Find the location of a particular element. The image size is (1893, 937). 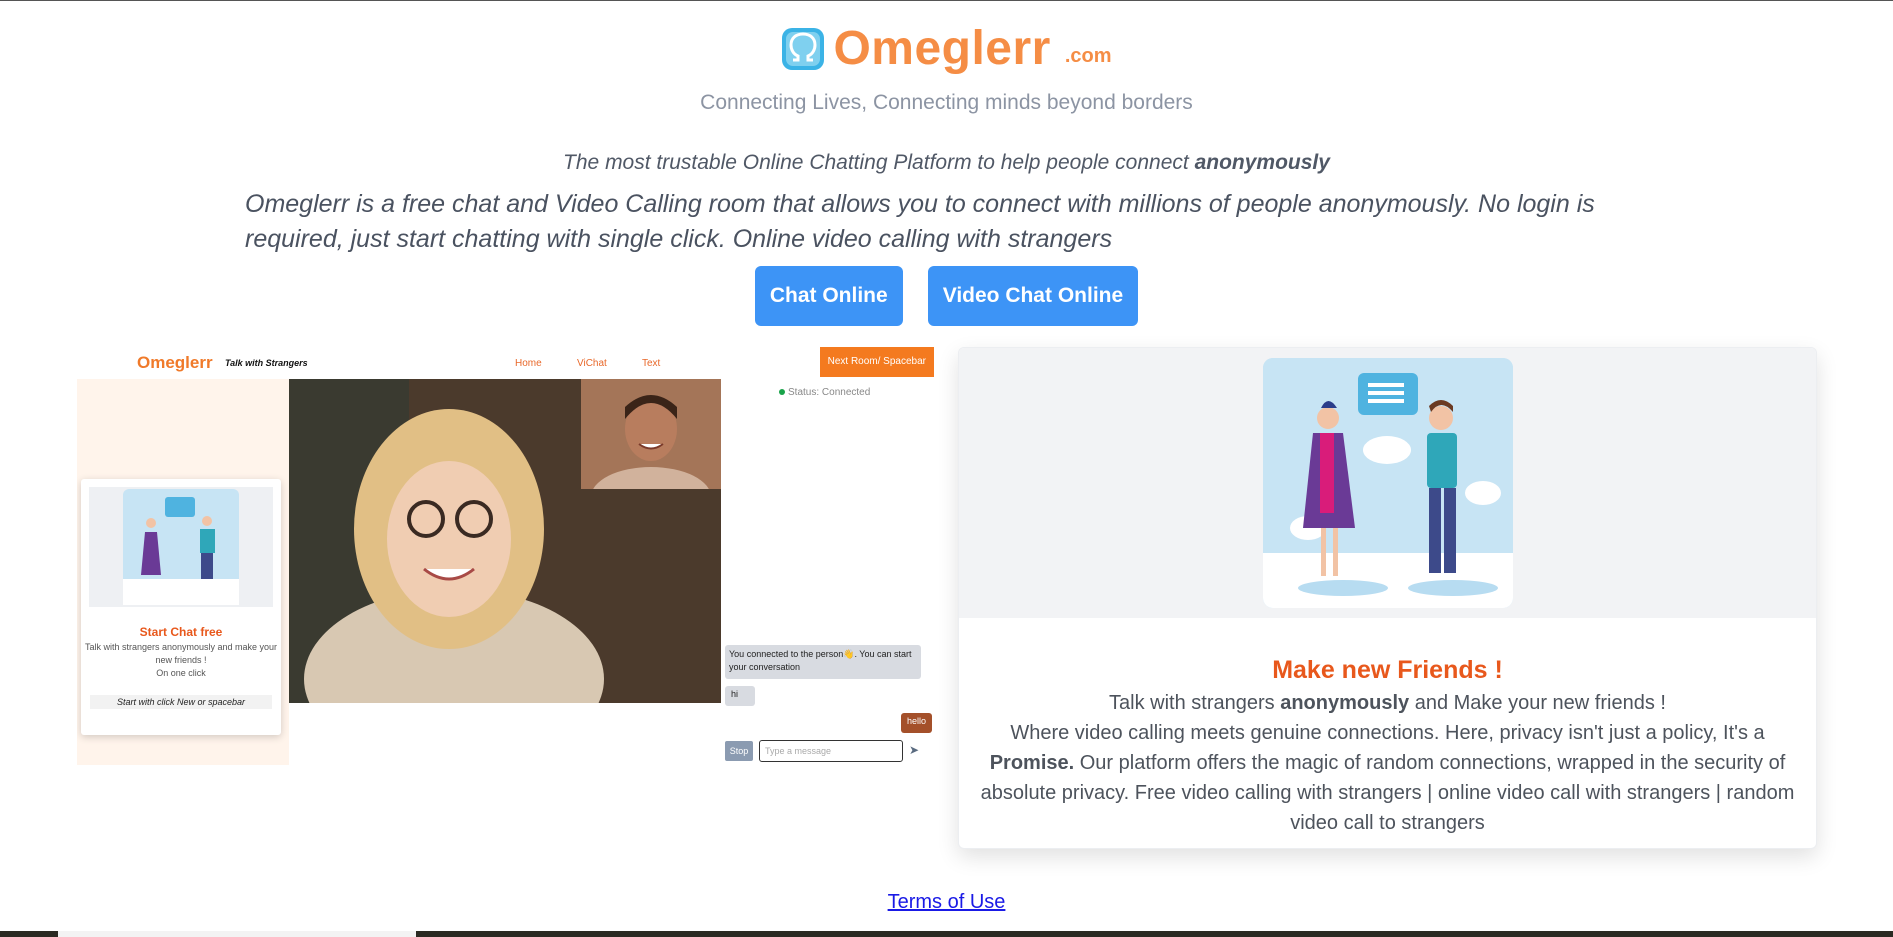

cta-buttons: Chat Online Video Chat Online is located at coordinates (946, 296).